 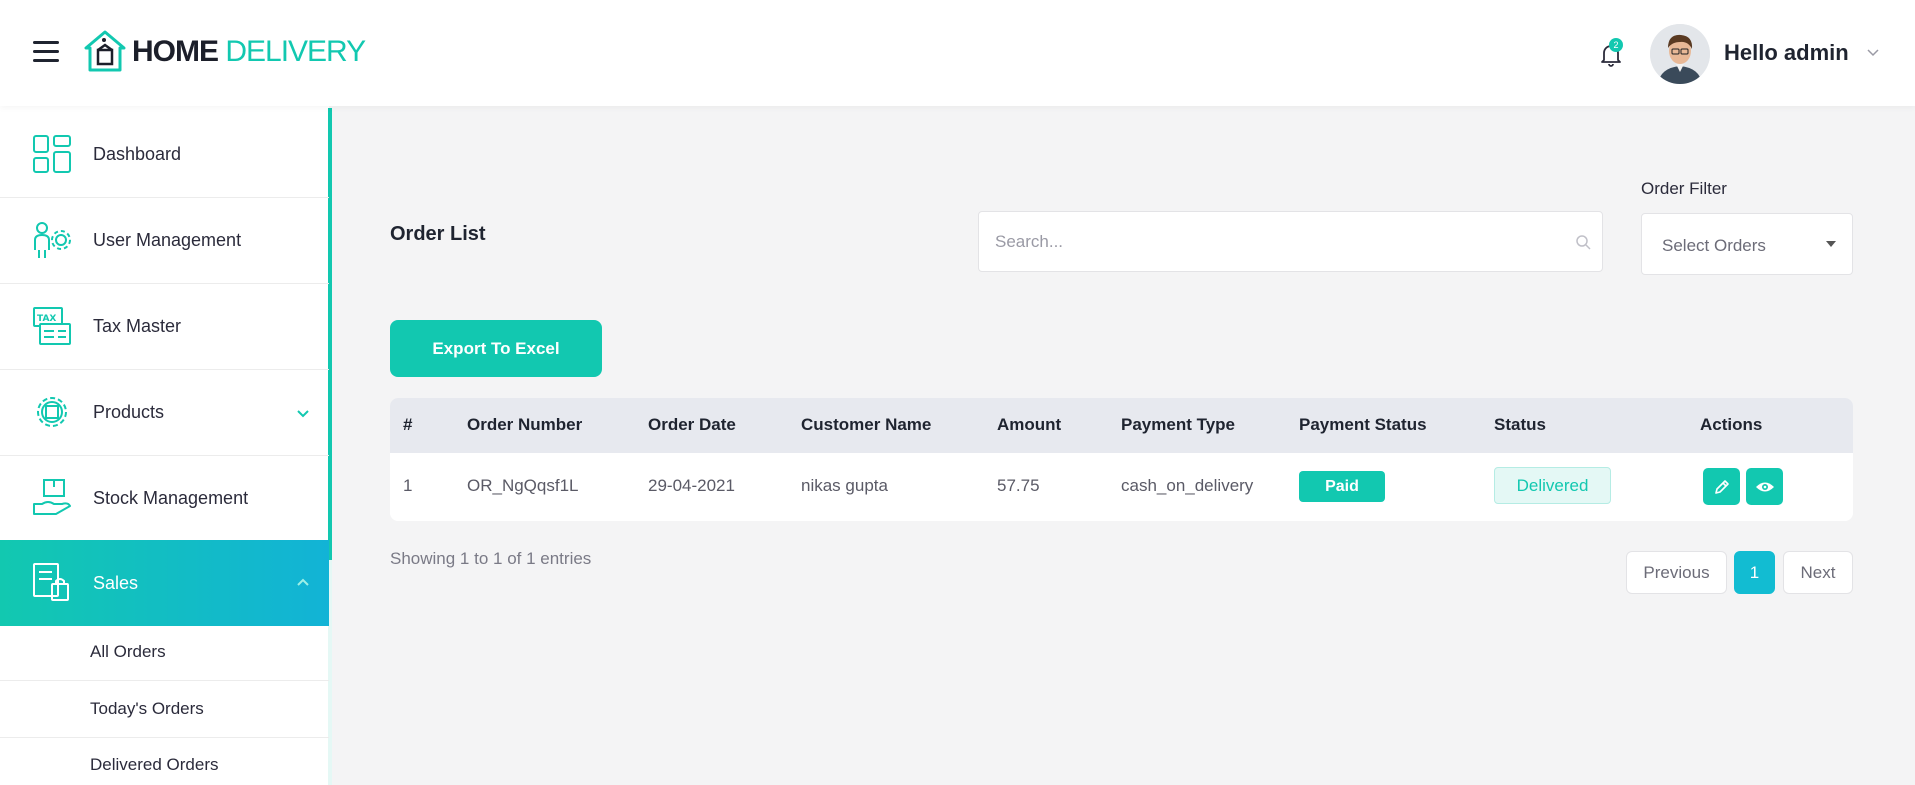 What do you see at coordinates (167, 240) in the screenshot?
I see `sidebar-item-label: User Management` at bounding box center [167, 240].